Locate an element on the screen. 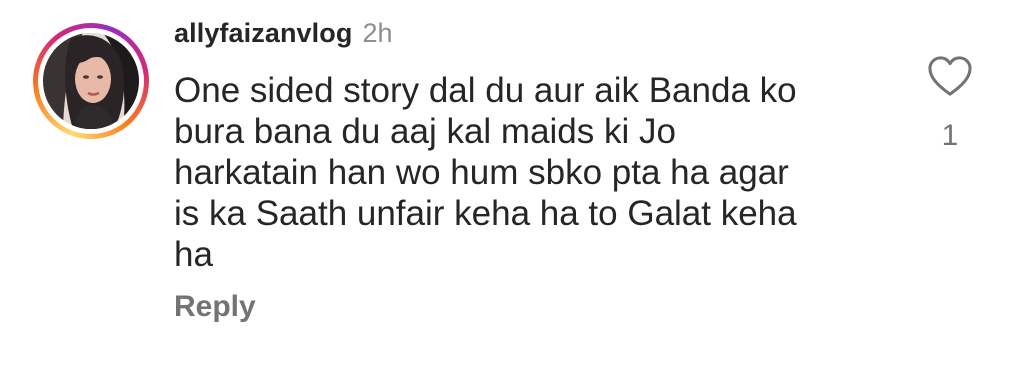 The height and width of the screenshot is (365, 1024). reply-button: Reply is located at coordinates (215, 307).